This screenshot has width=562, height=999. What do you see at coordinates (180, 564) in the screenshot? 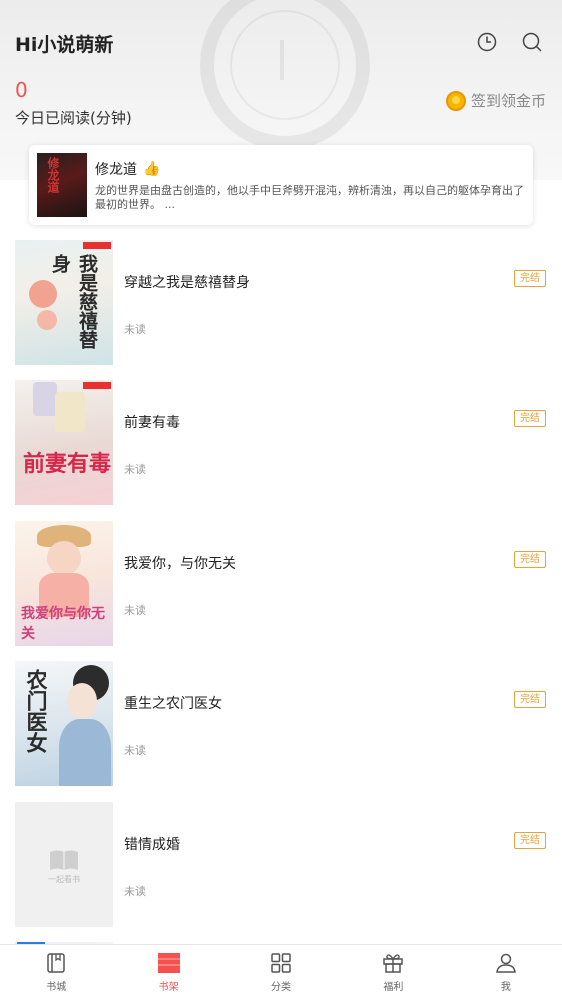
I see `book-title: 我爱你，与你无关` at bounding box center [180, 564].